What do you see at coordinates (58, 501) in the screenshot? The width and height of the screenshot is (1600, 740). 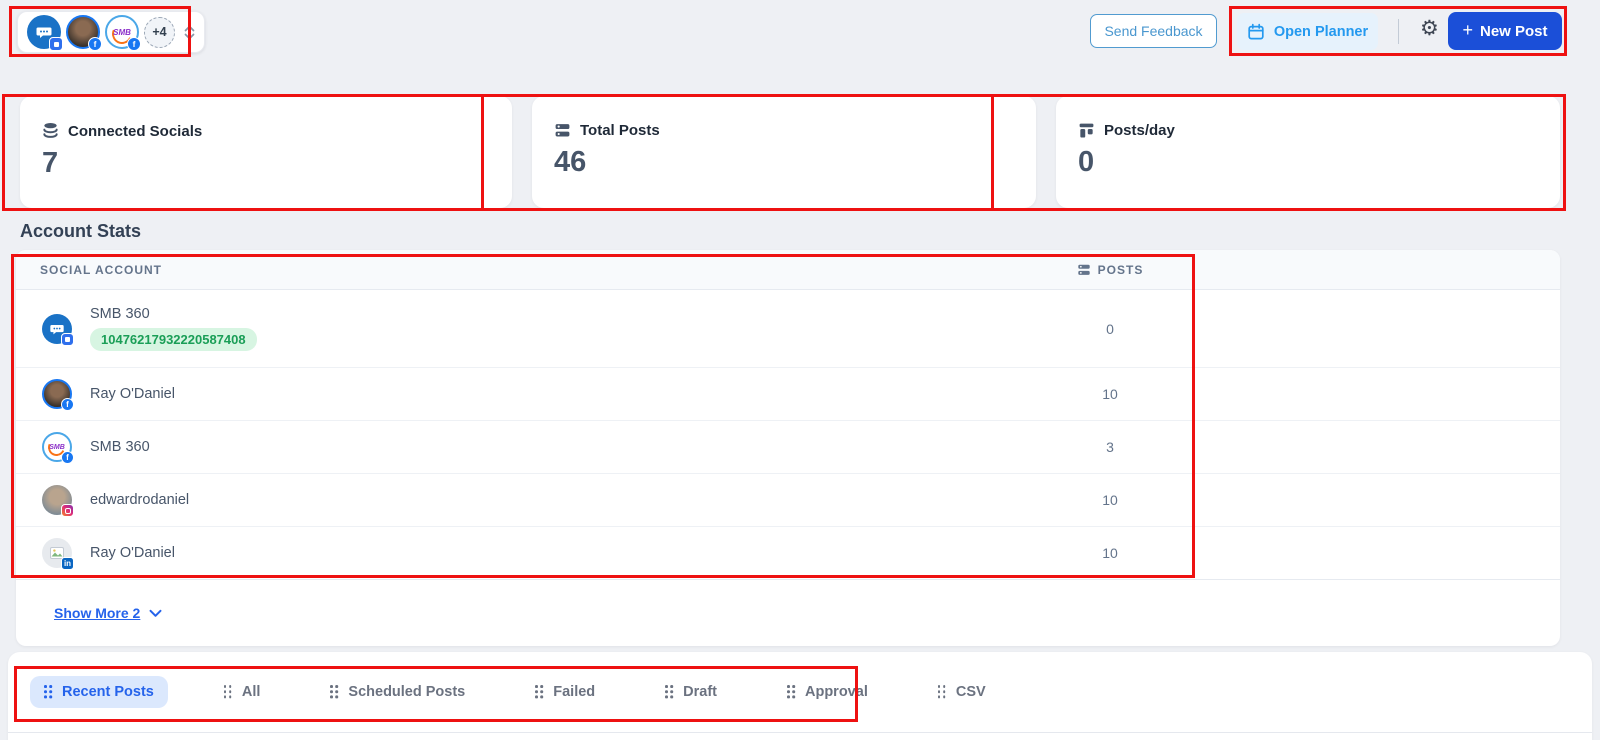 I see `avatar-edwardrodaniel` at bounding box center [58, 501].